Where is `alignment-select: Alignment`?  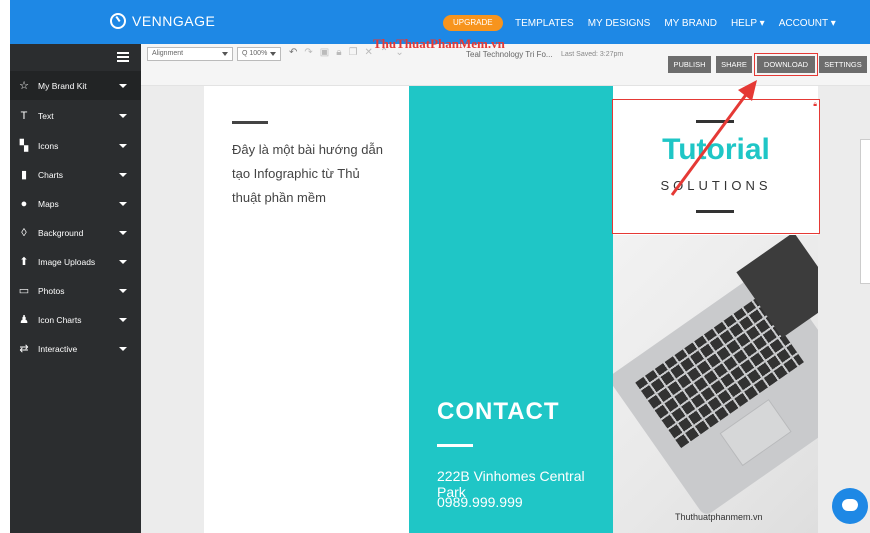 alignment-select: Alignment is located at coordinates (190, 54).